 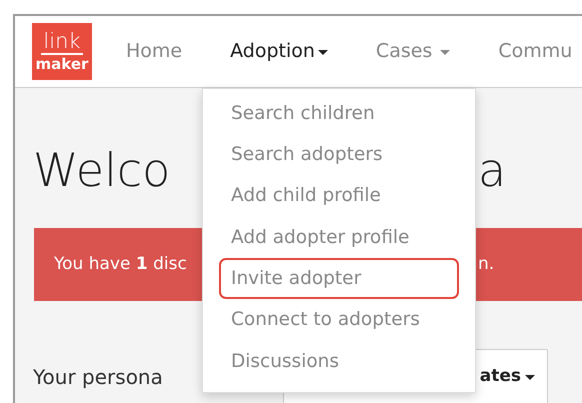 I want to click on heading-fragment: Welco, so click(x=101, y=170).